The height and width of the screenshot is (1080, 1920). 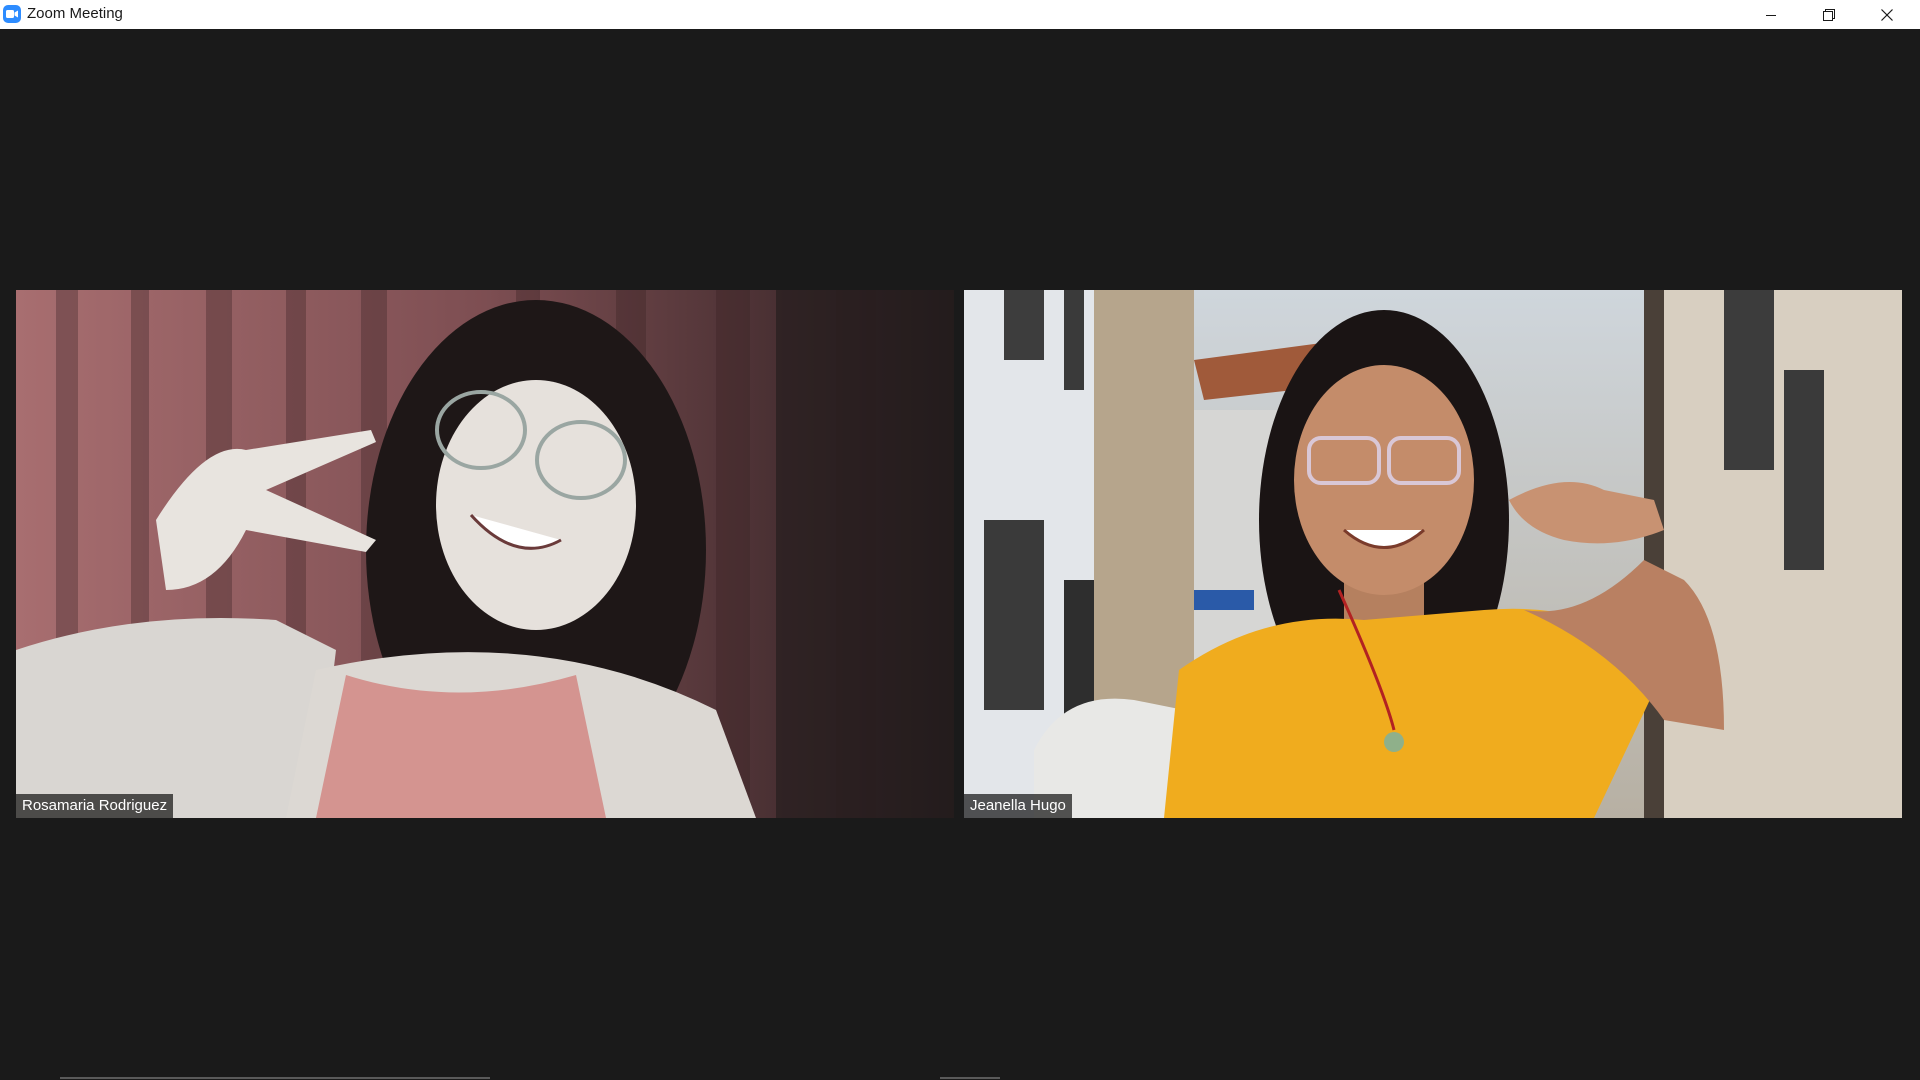 I want to click on window-title: Zoom Meeting, so click(x=75, y=13).